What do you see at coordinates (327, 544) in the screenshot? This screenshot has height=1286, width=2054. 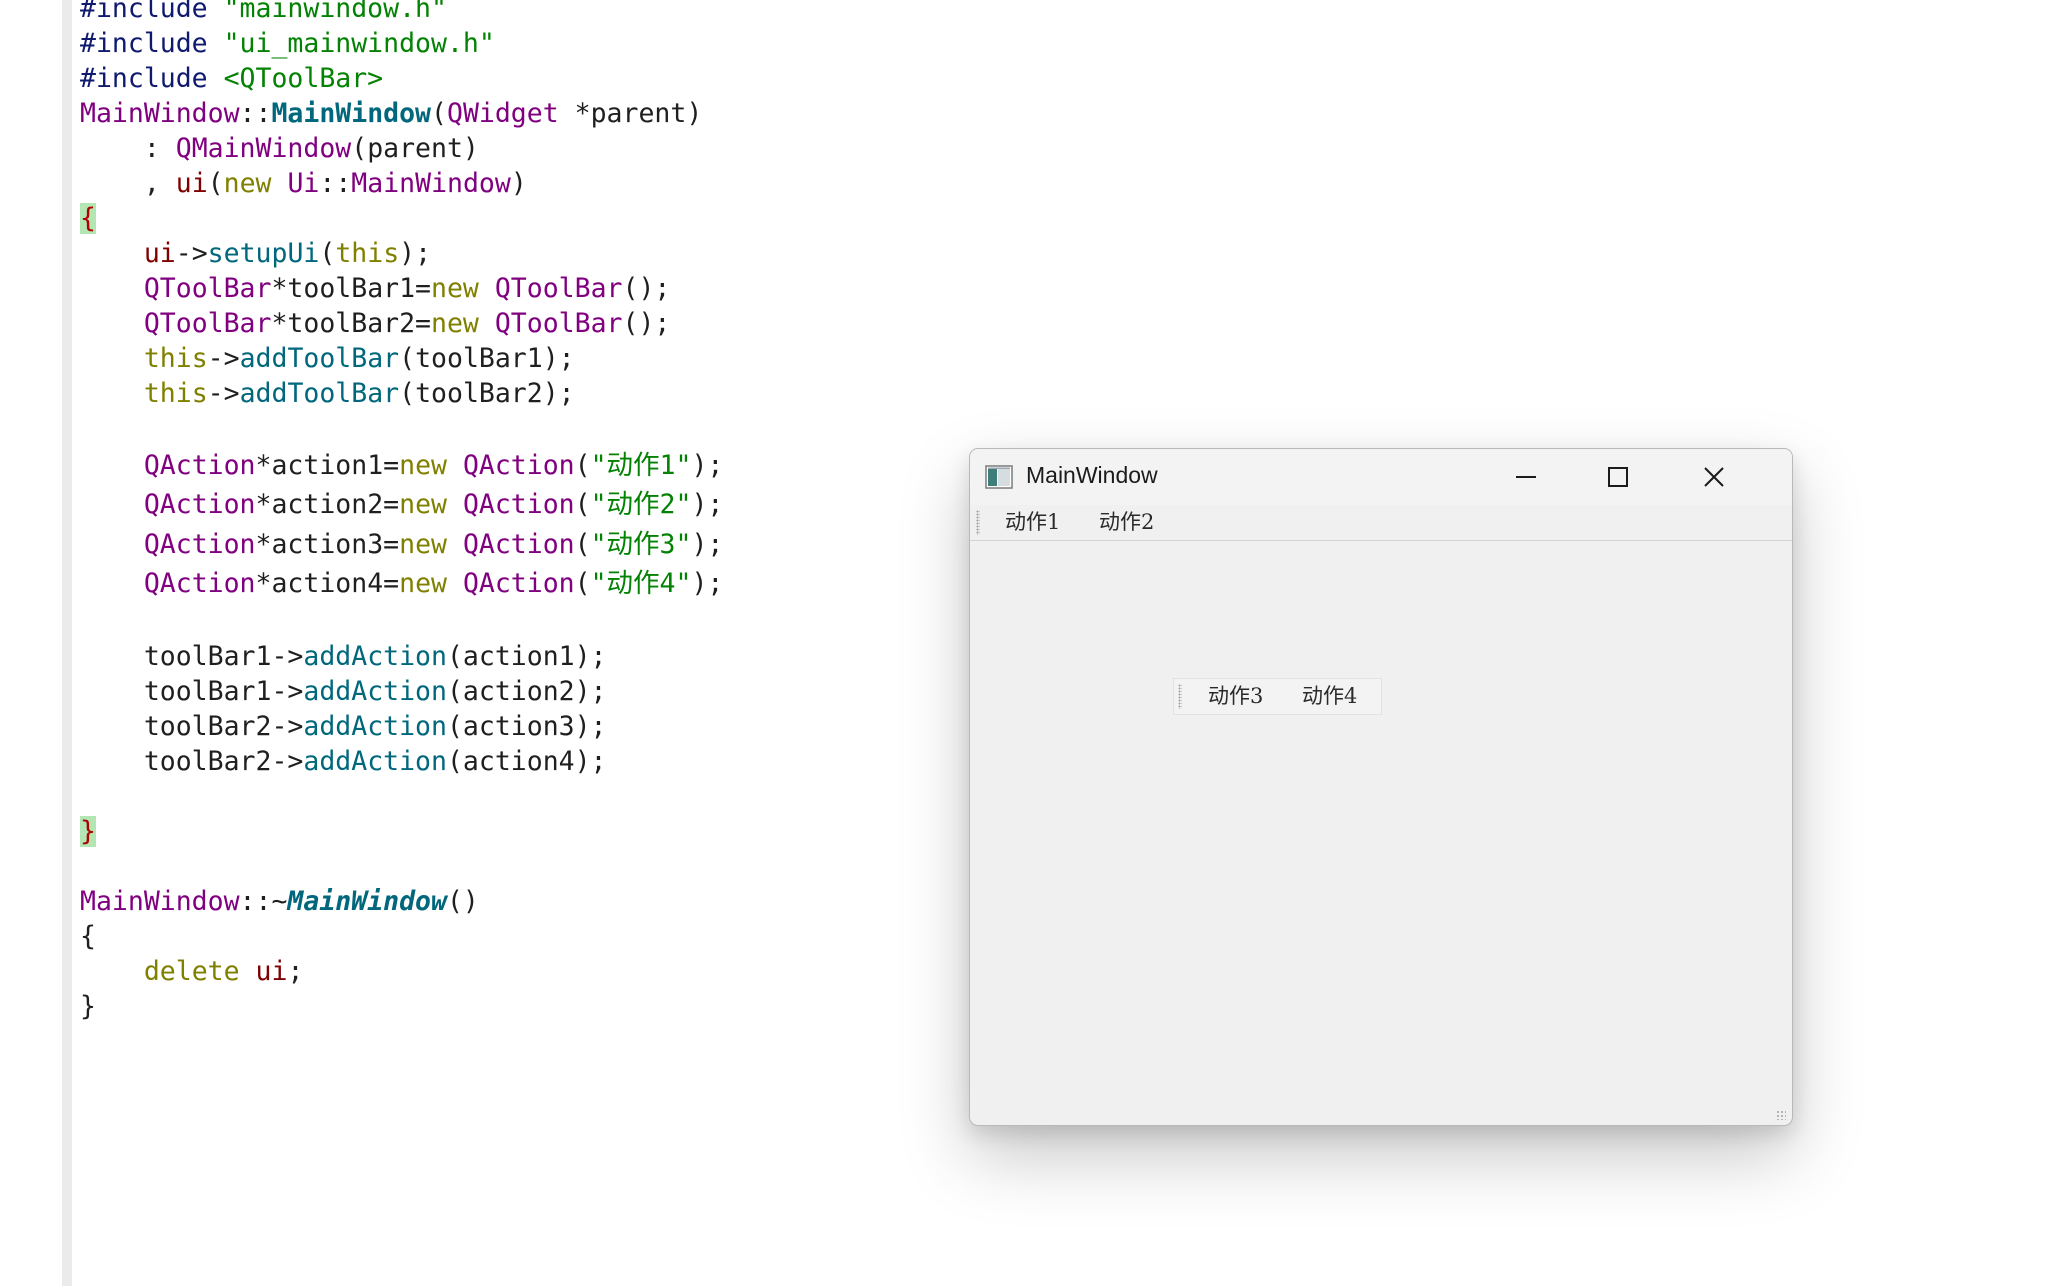 I see `code-token: *action3=` at bounding box center [327, 544].